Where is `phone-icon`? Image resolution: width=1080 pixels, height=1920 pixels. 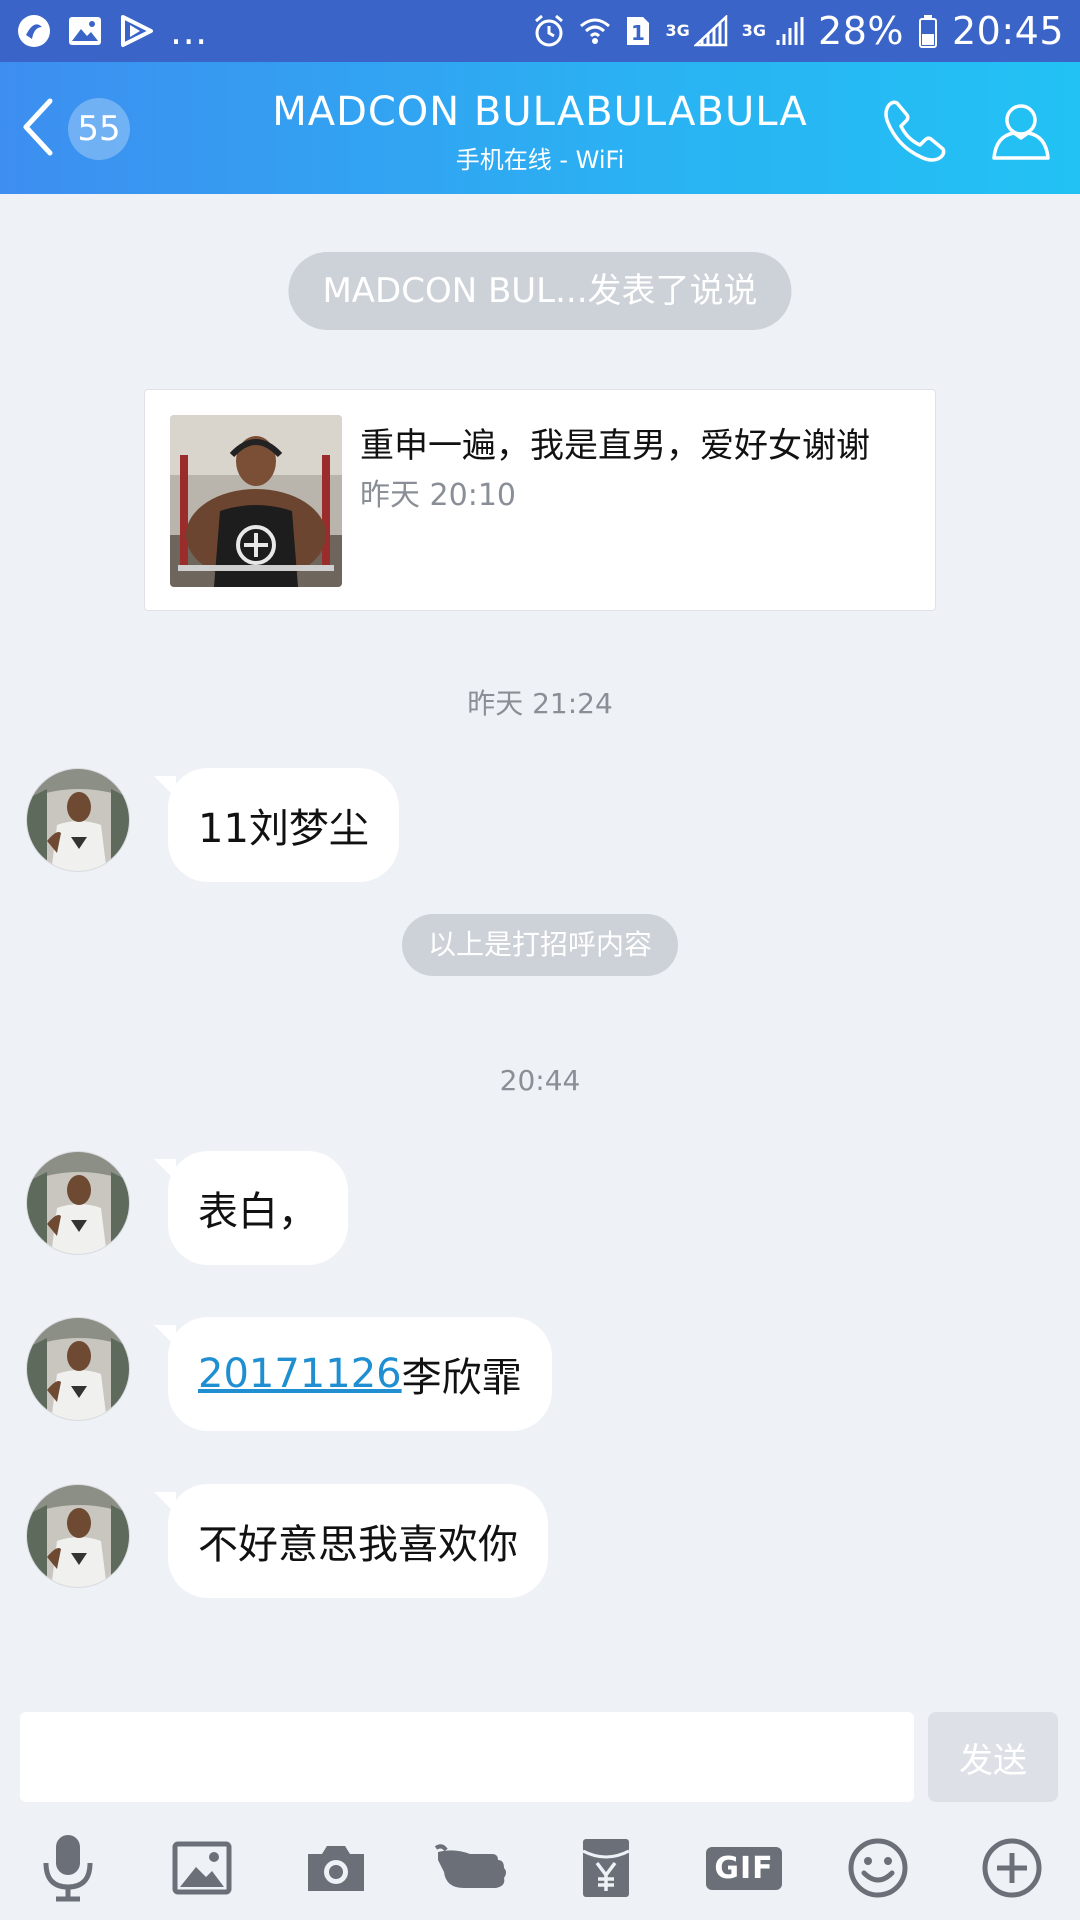 phone-icon is located at coordinates (915, 131).